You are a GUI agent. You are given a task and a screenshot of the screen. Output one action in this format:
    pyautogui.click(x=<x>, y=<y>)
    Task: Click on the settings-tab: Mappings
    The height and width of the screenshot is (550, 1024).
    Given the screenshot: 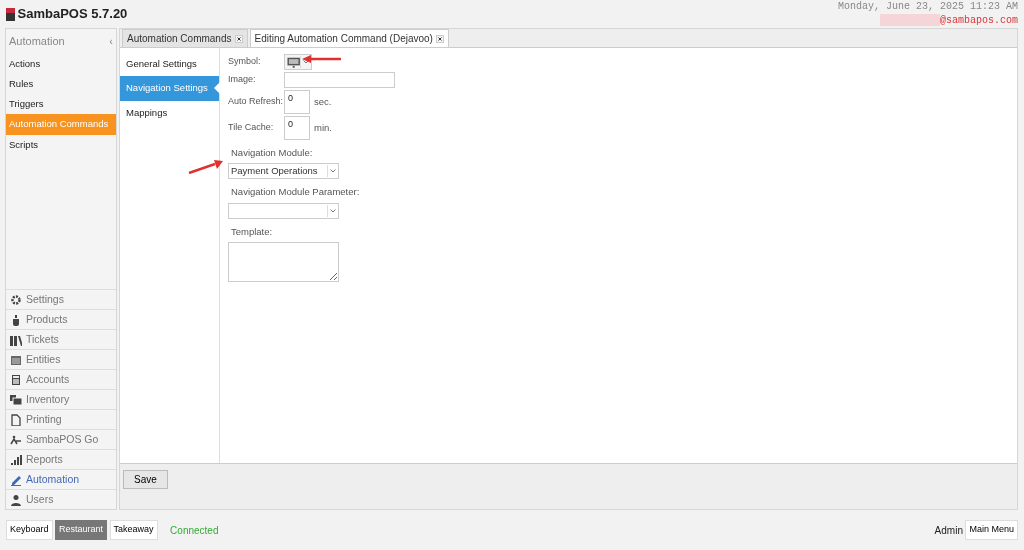 What is the action you would take?
    pyautogui.click(x=169, y=112)
    